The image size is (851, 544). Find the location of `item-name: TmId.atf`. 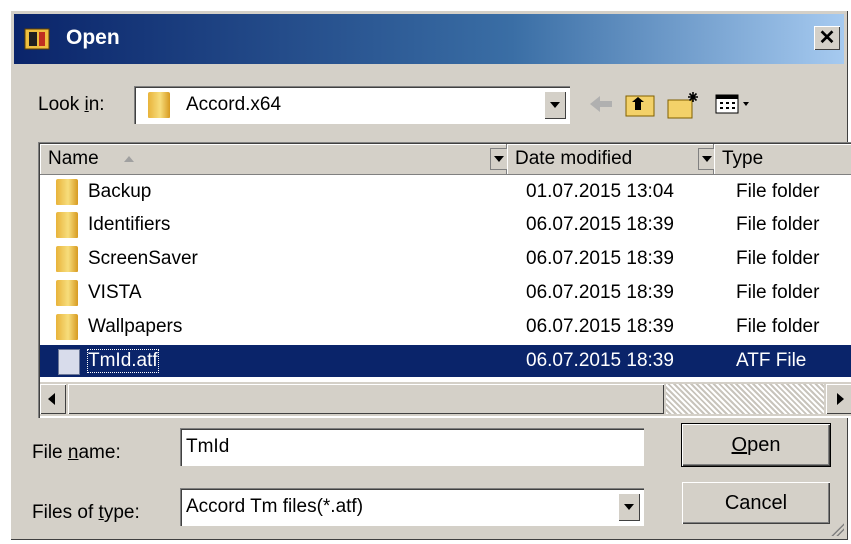

item-name: TmId.atf is located at coordinates (123, 361).